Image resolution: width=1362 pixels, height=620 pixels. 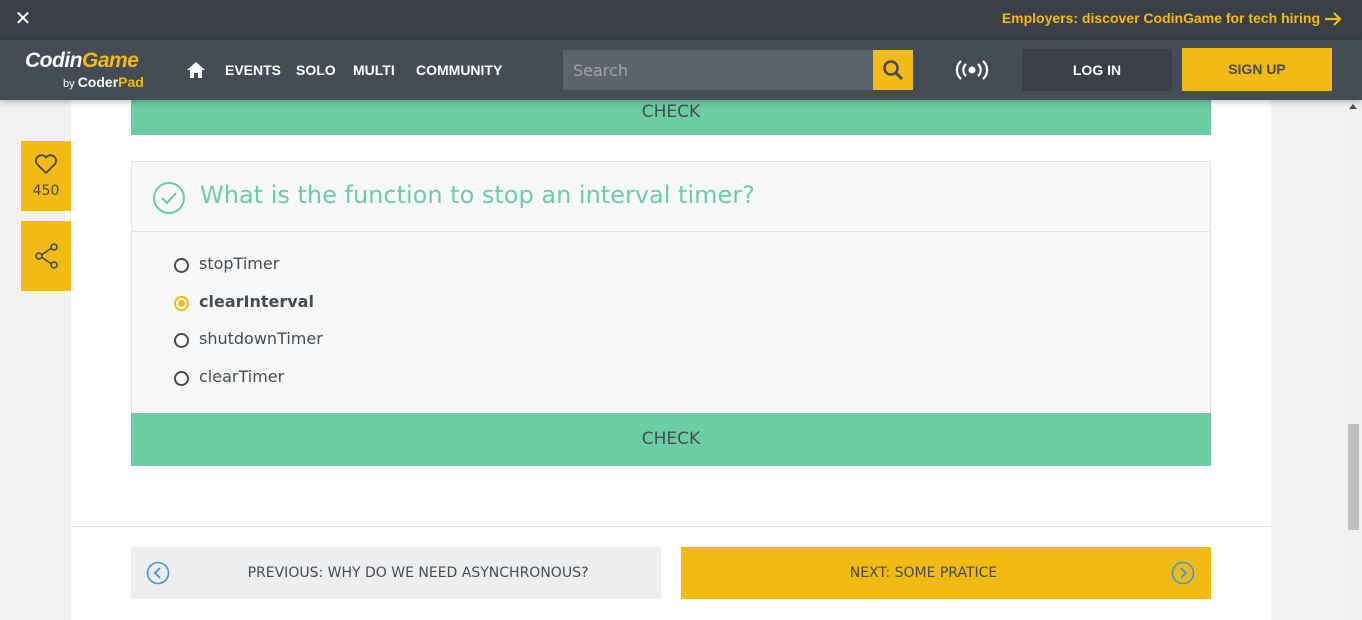 I want to click on radio-button-selected, so click(x=181, y=303).